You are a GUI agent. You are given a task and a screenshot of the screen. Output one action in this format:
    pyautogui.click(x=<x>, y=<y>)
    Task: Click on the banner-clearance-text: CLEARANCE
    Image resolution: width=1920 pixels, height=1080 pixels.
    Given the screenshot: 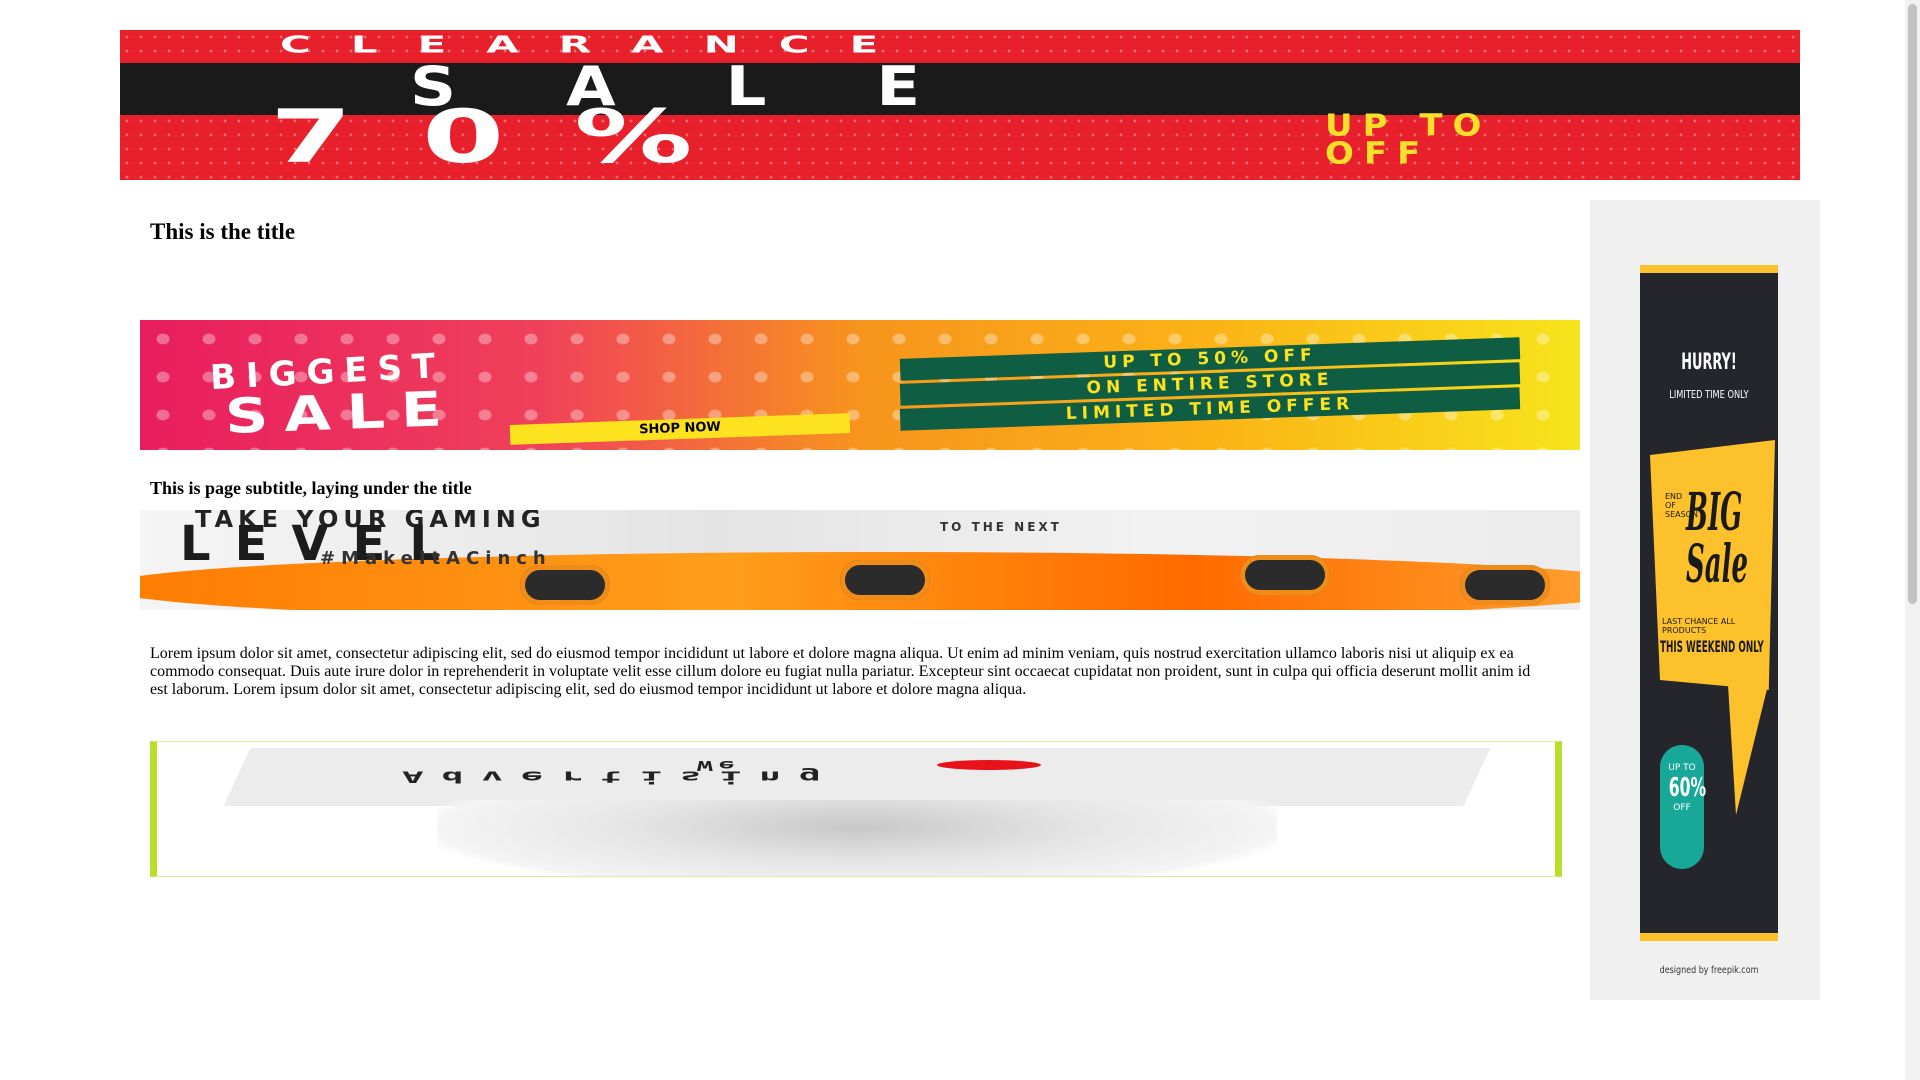 What is the action you would take?
    pyautogui.click(x=599, y=44)
    